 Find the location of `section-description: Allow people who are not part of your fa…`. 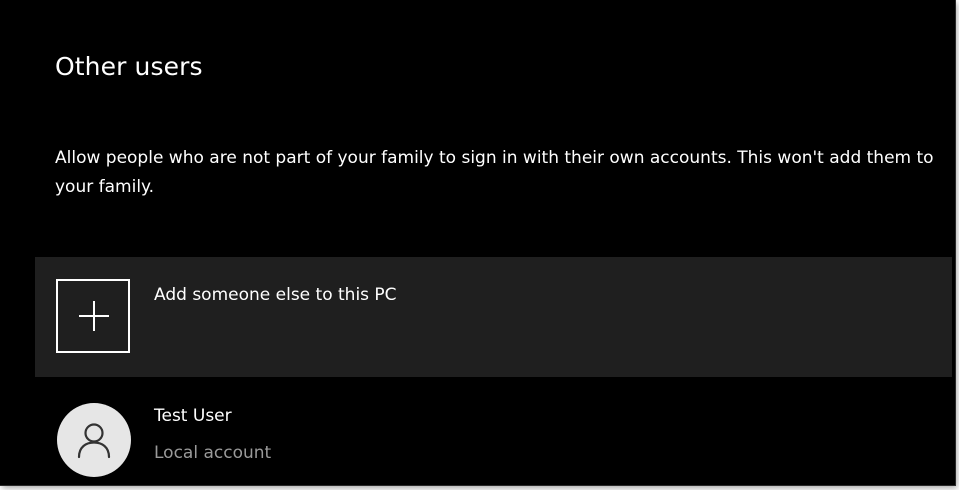

section-description: Allow people who are not part of your fa… is located at coordinates (494, 172).